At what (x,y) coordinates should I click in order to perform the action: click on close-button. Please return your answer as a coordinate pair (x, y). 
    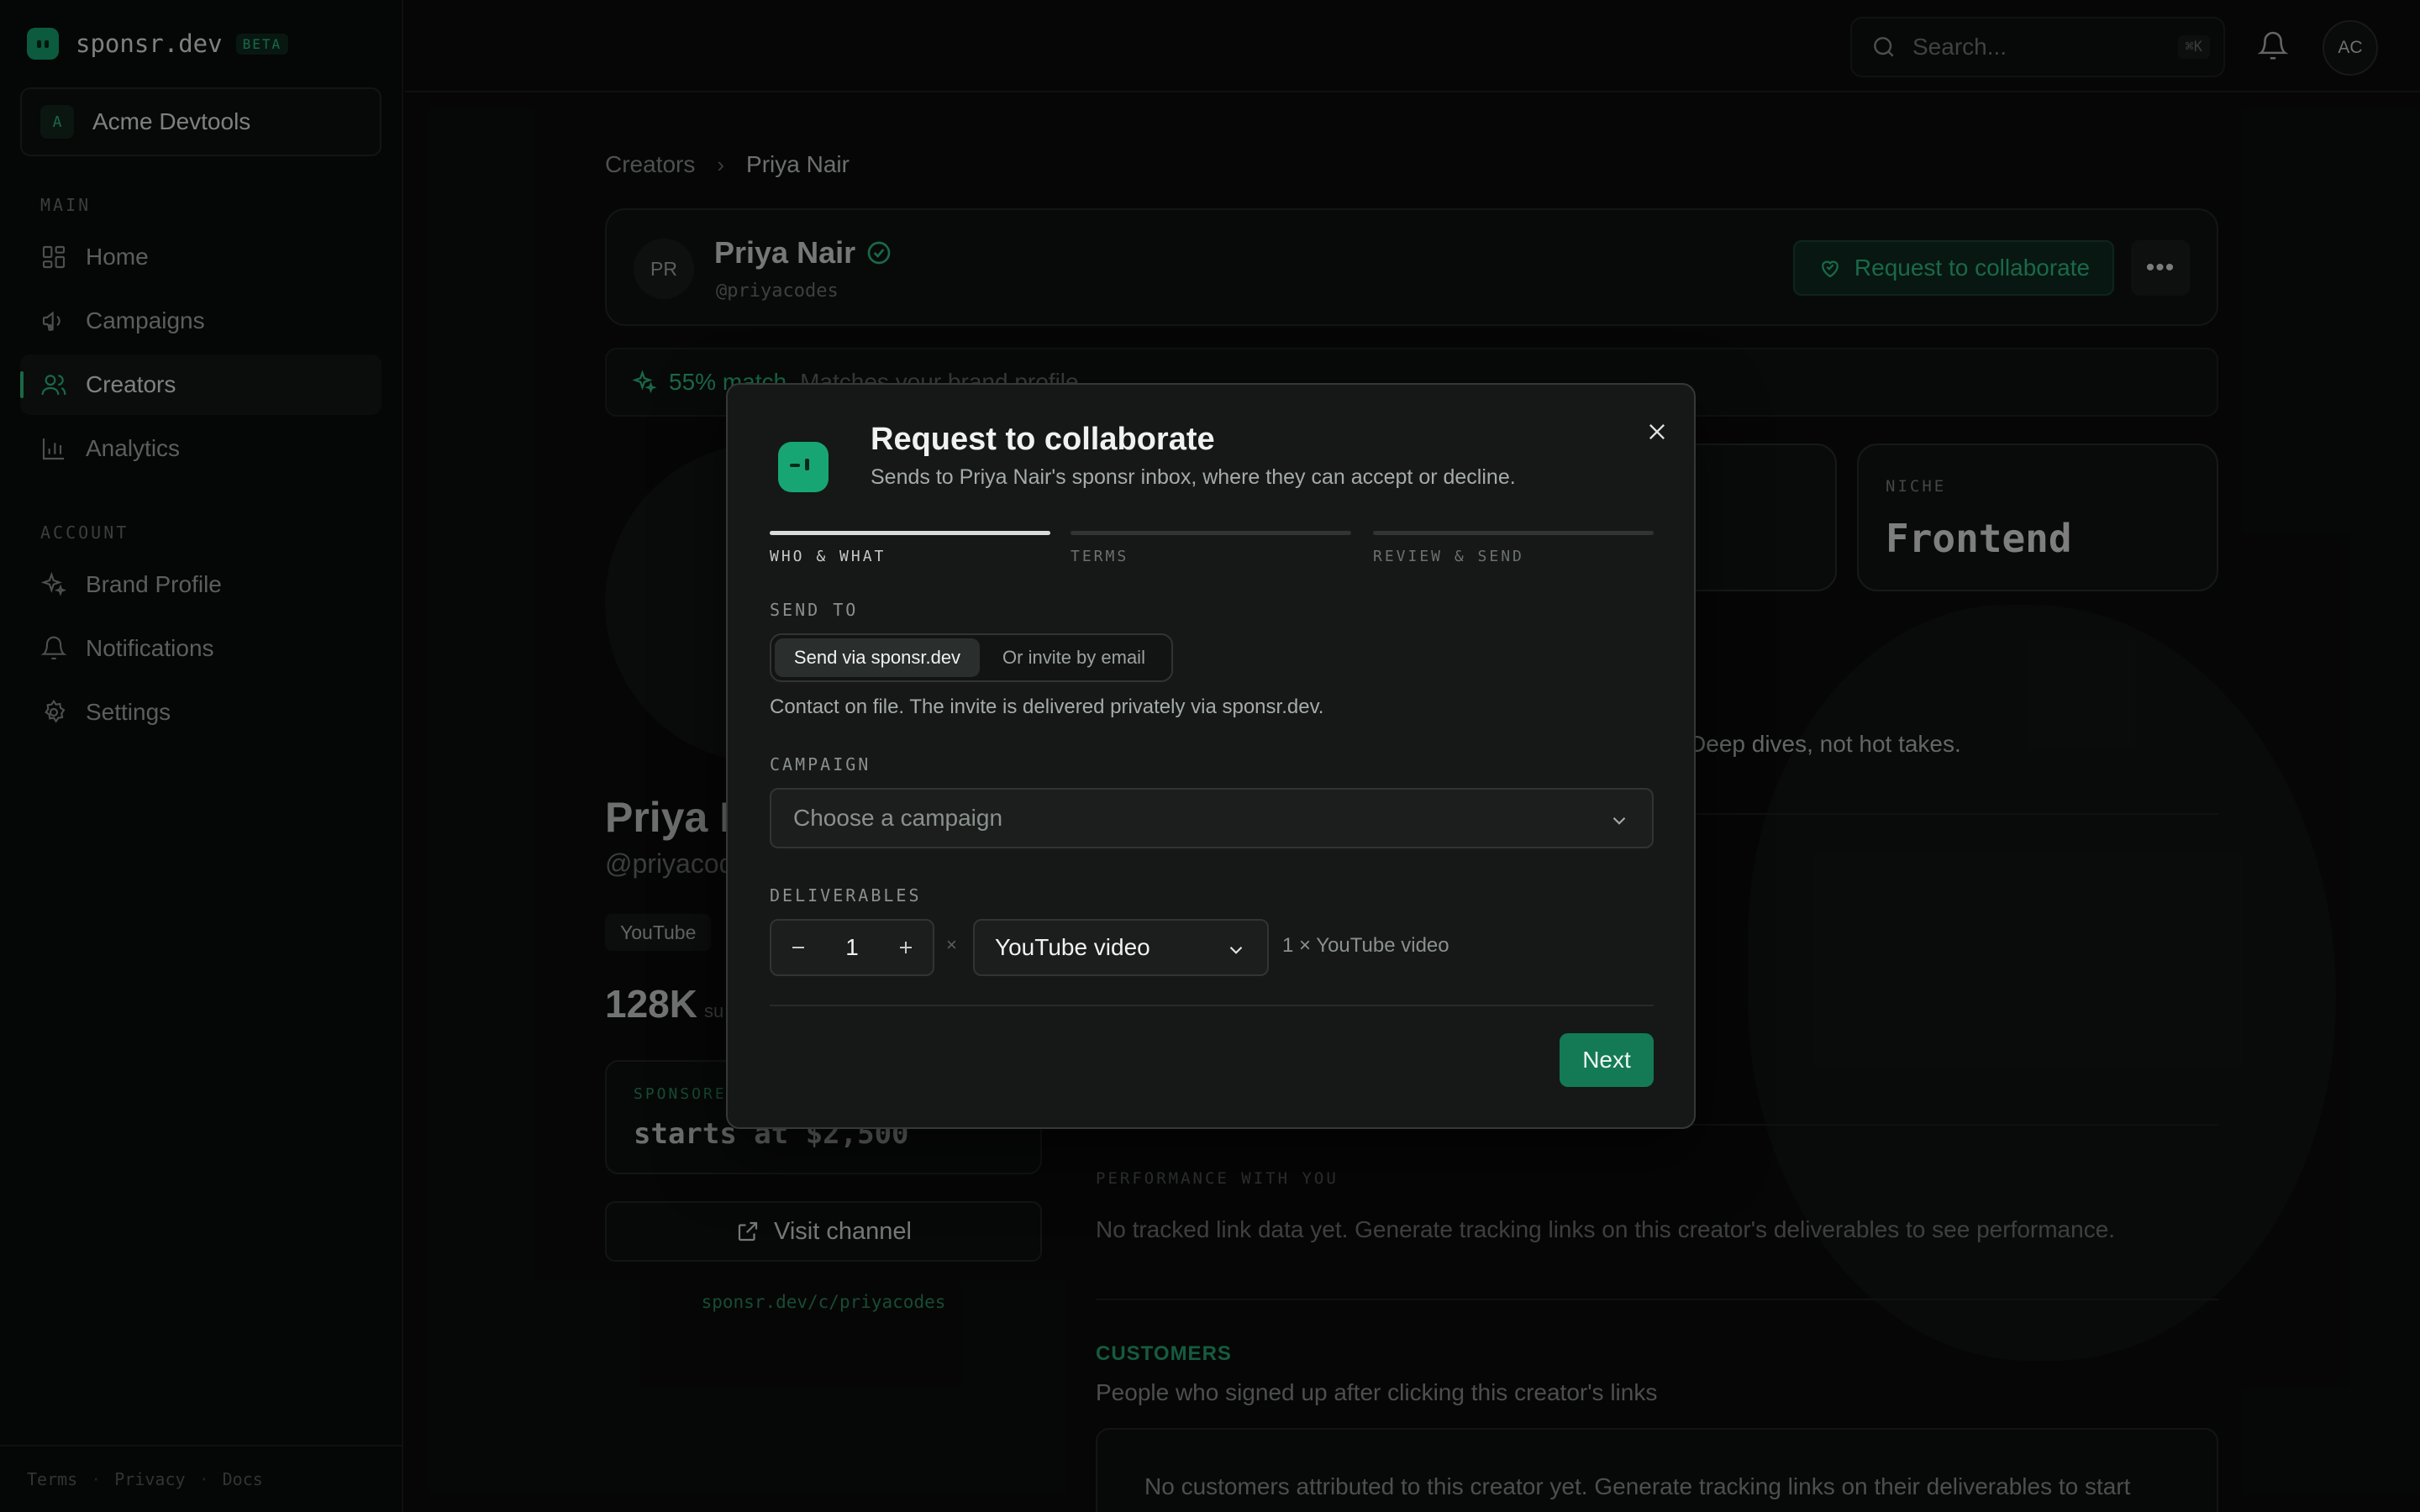
    Looking at the image, I should click on (1657, 432).